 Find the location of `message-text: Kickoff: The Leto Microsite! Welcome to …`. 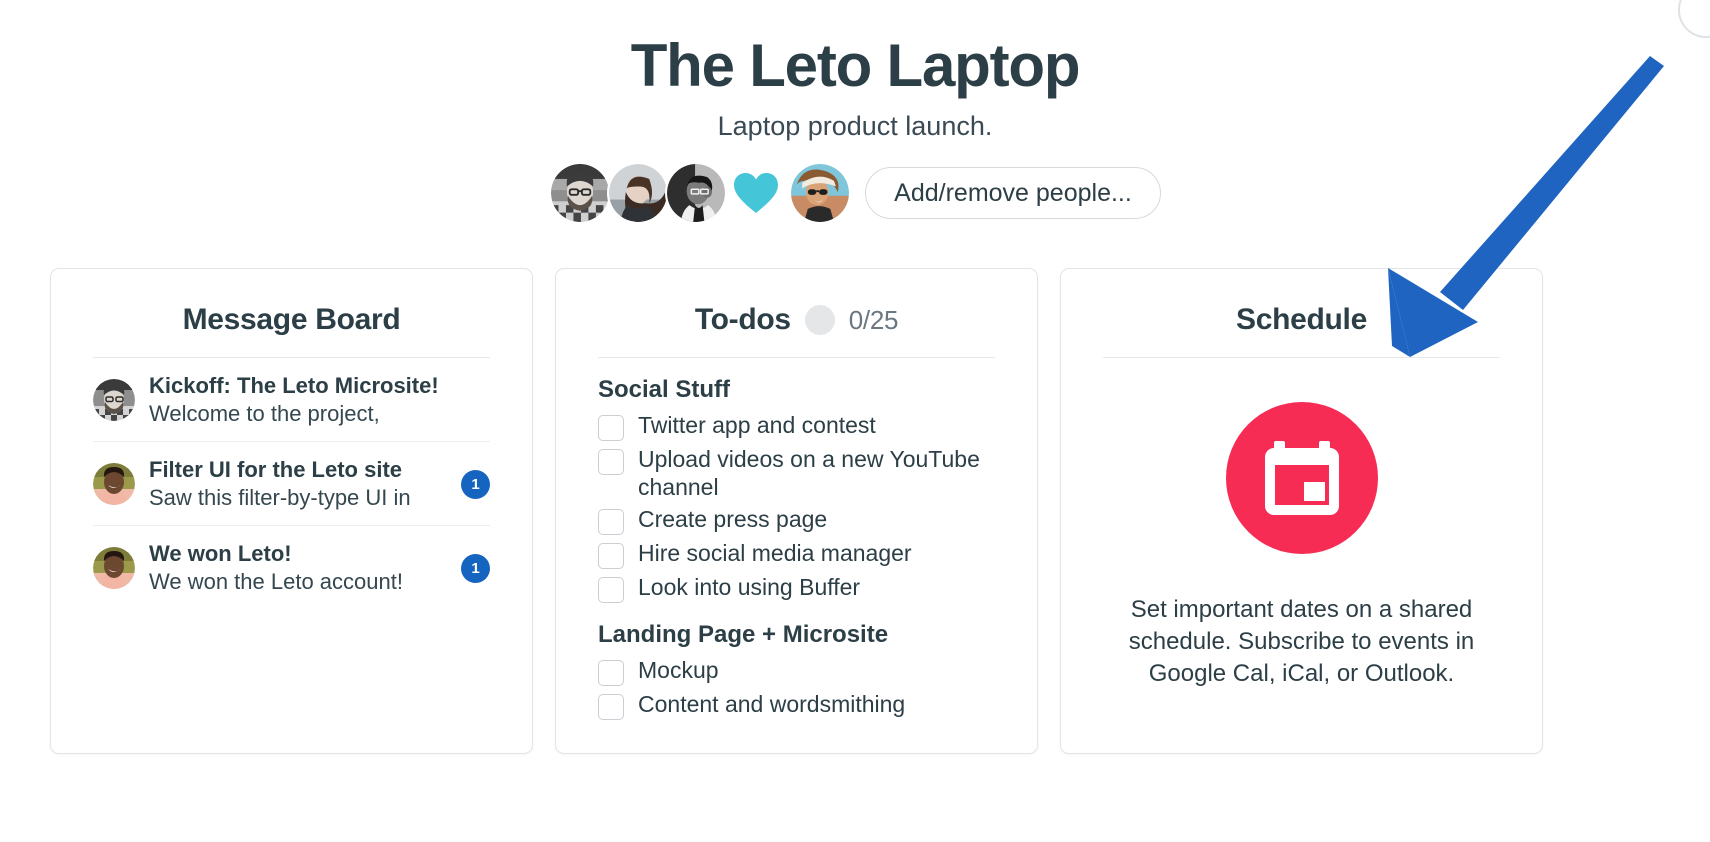

message-text: Kickoff: The Leto Microsite! Welcome to … is located at coordinates (319, 400).